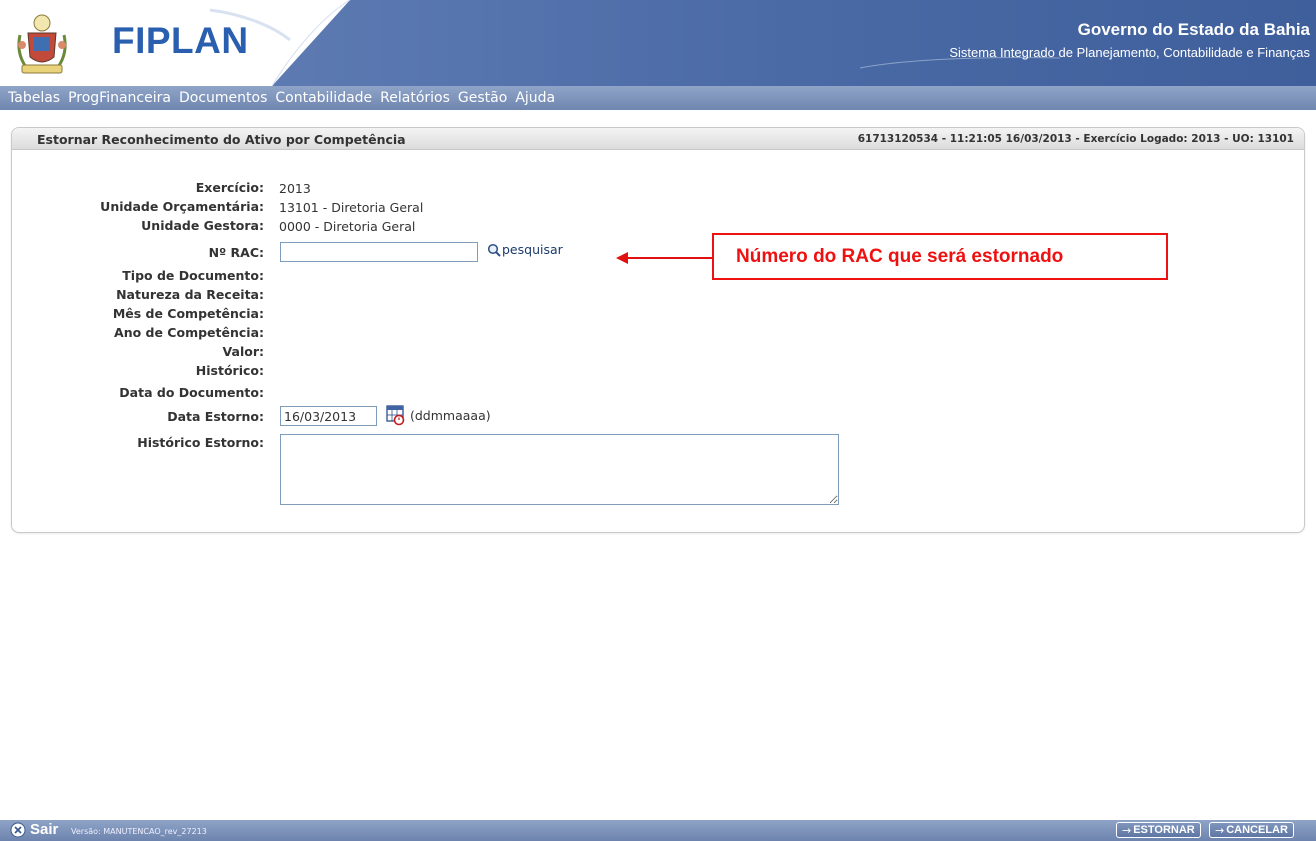 The height and width of the screenshot is (841, 1316). What do you see at coordinates (347, 226) in the screenshot?
I see `unidade-gestora-value: 0000 - Diretoria Geral` at bounding box center [347, 226].